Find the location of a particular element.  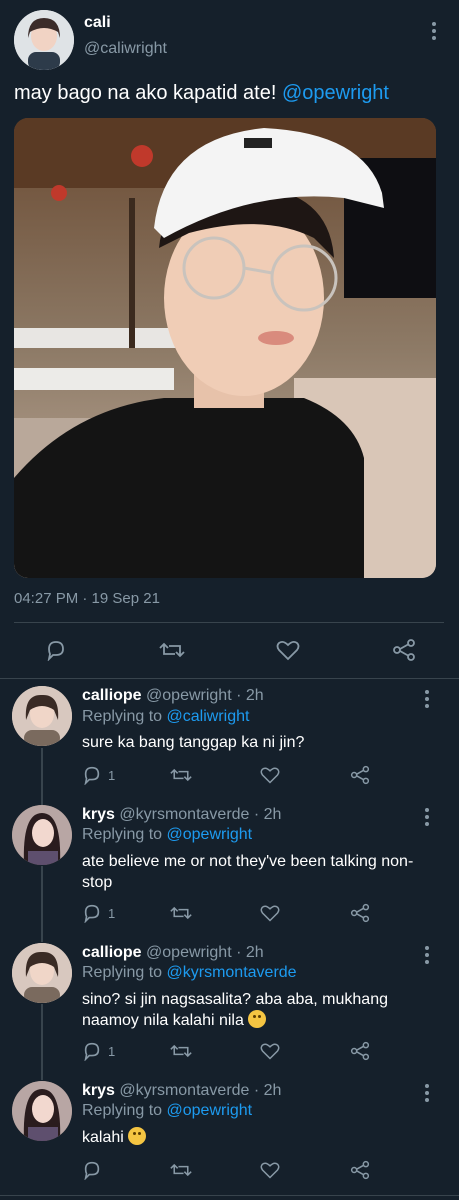

tweet-text: may bago na ako kapatid ate! @opewright is located at coordinates (201, 93).